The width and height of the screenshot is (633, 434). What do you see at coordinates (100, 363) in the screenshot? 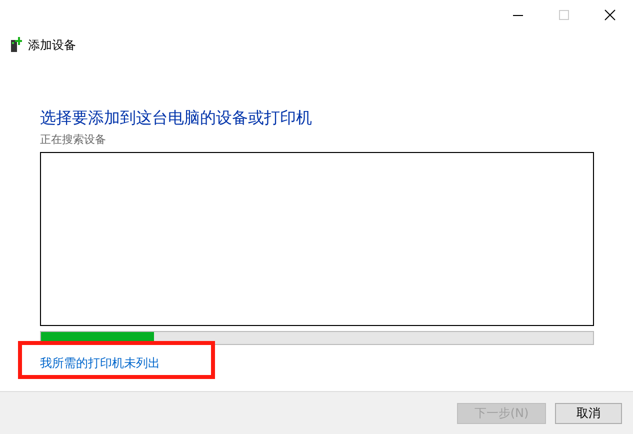
I see `printer-not-listed-link: 我所需的打印机未列出` at bounding box center [100, 363].